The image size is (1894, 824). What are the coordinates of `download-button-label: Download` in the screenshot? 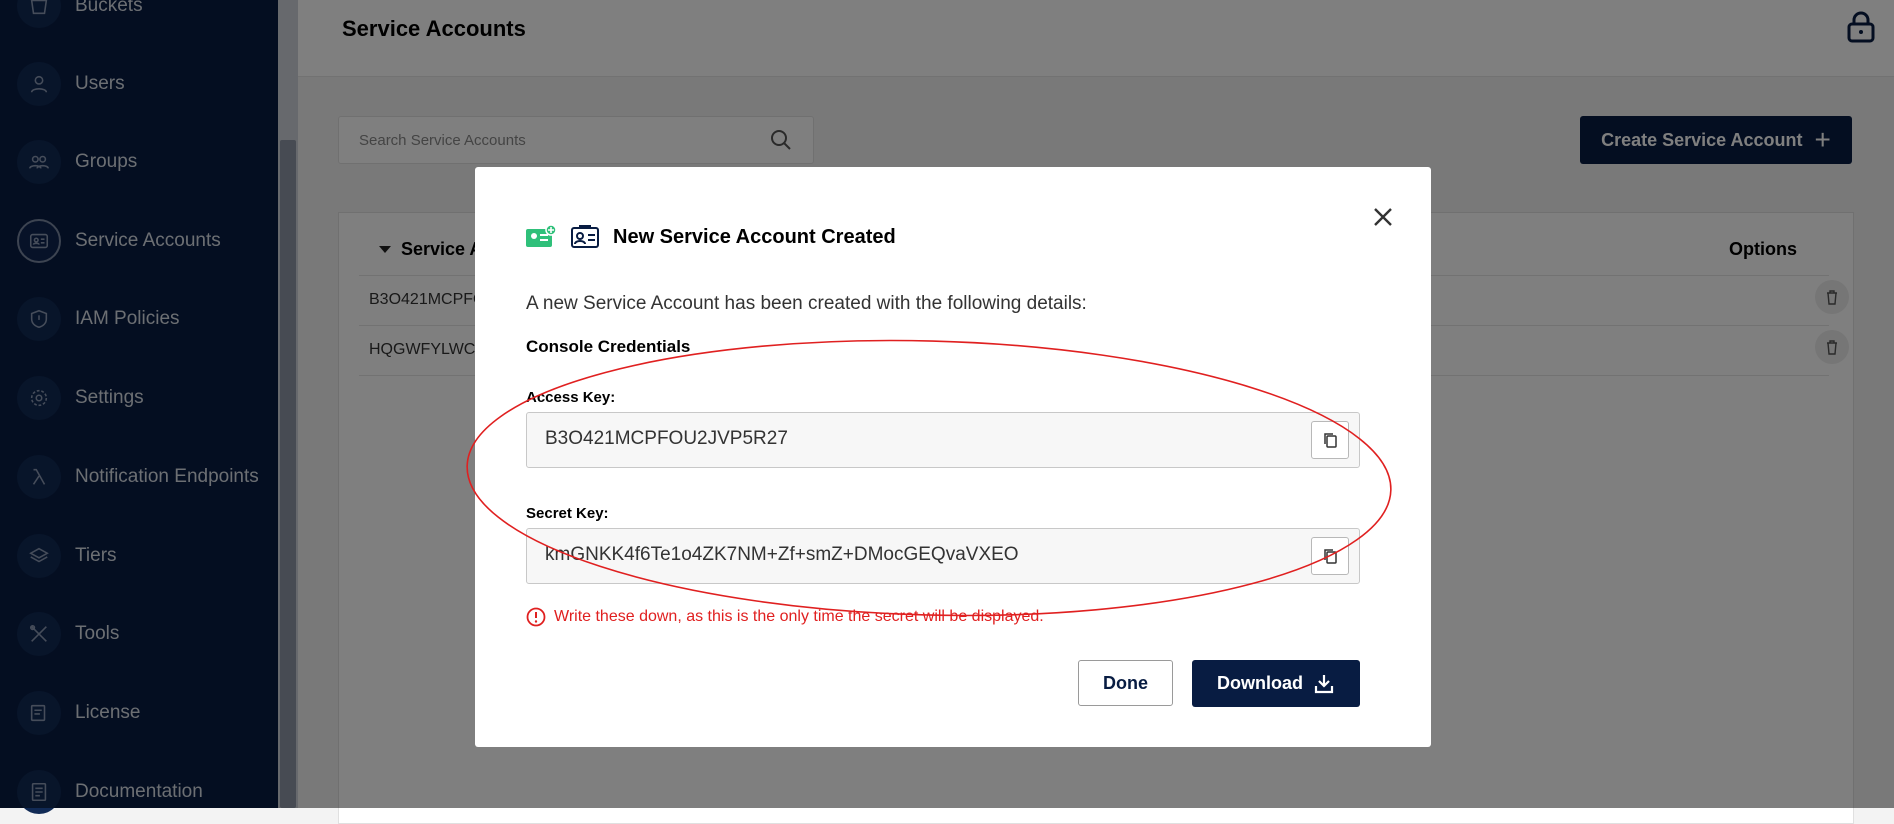 It's located at (1260, 683).